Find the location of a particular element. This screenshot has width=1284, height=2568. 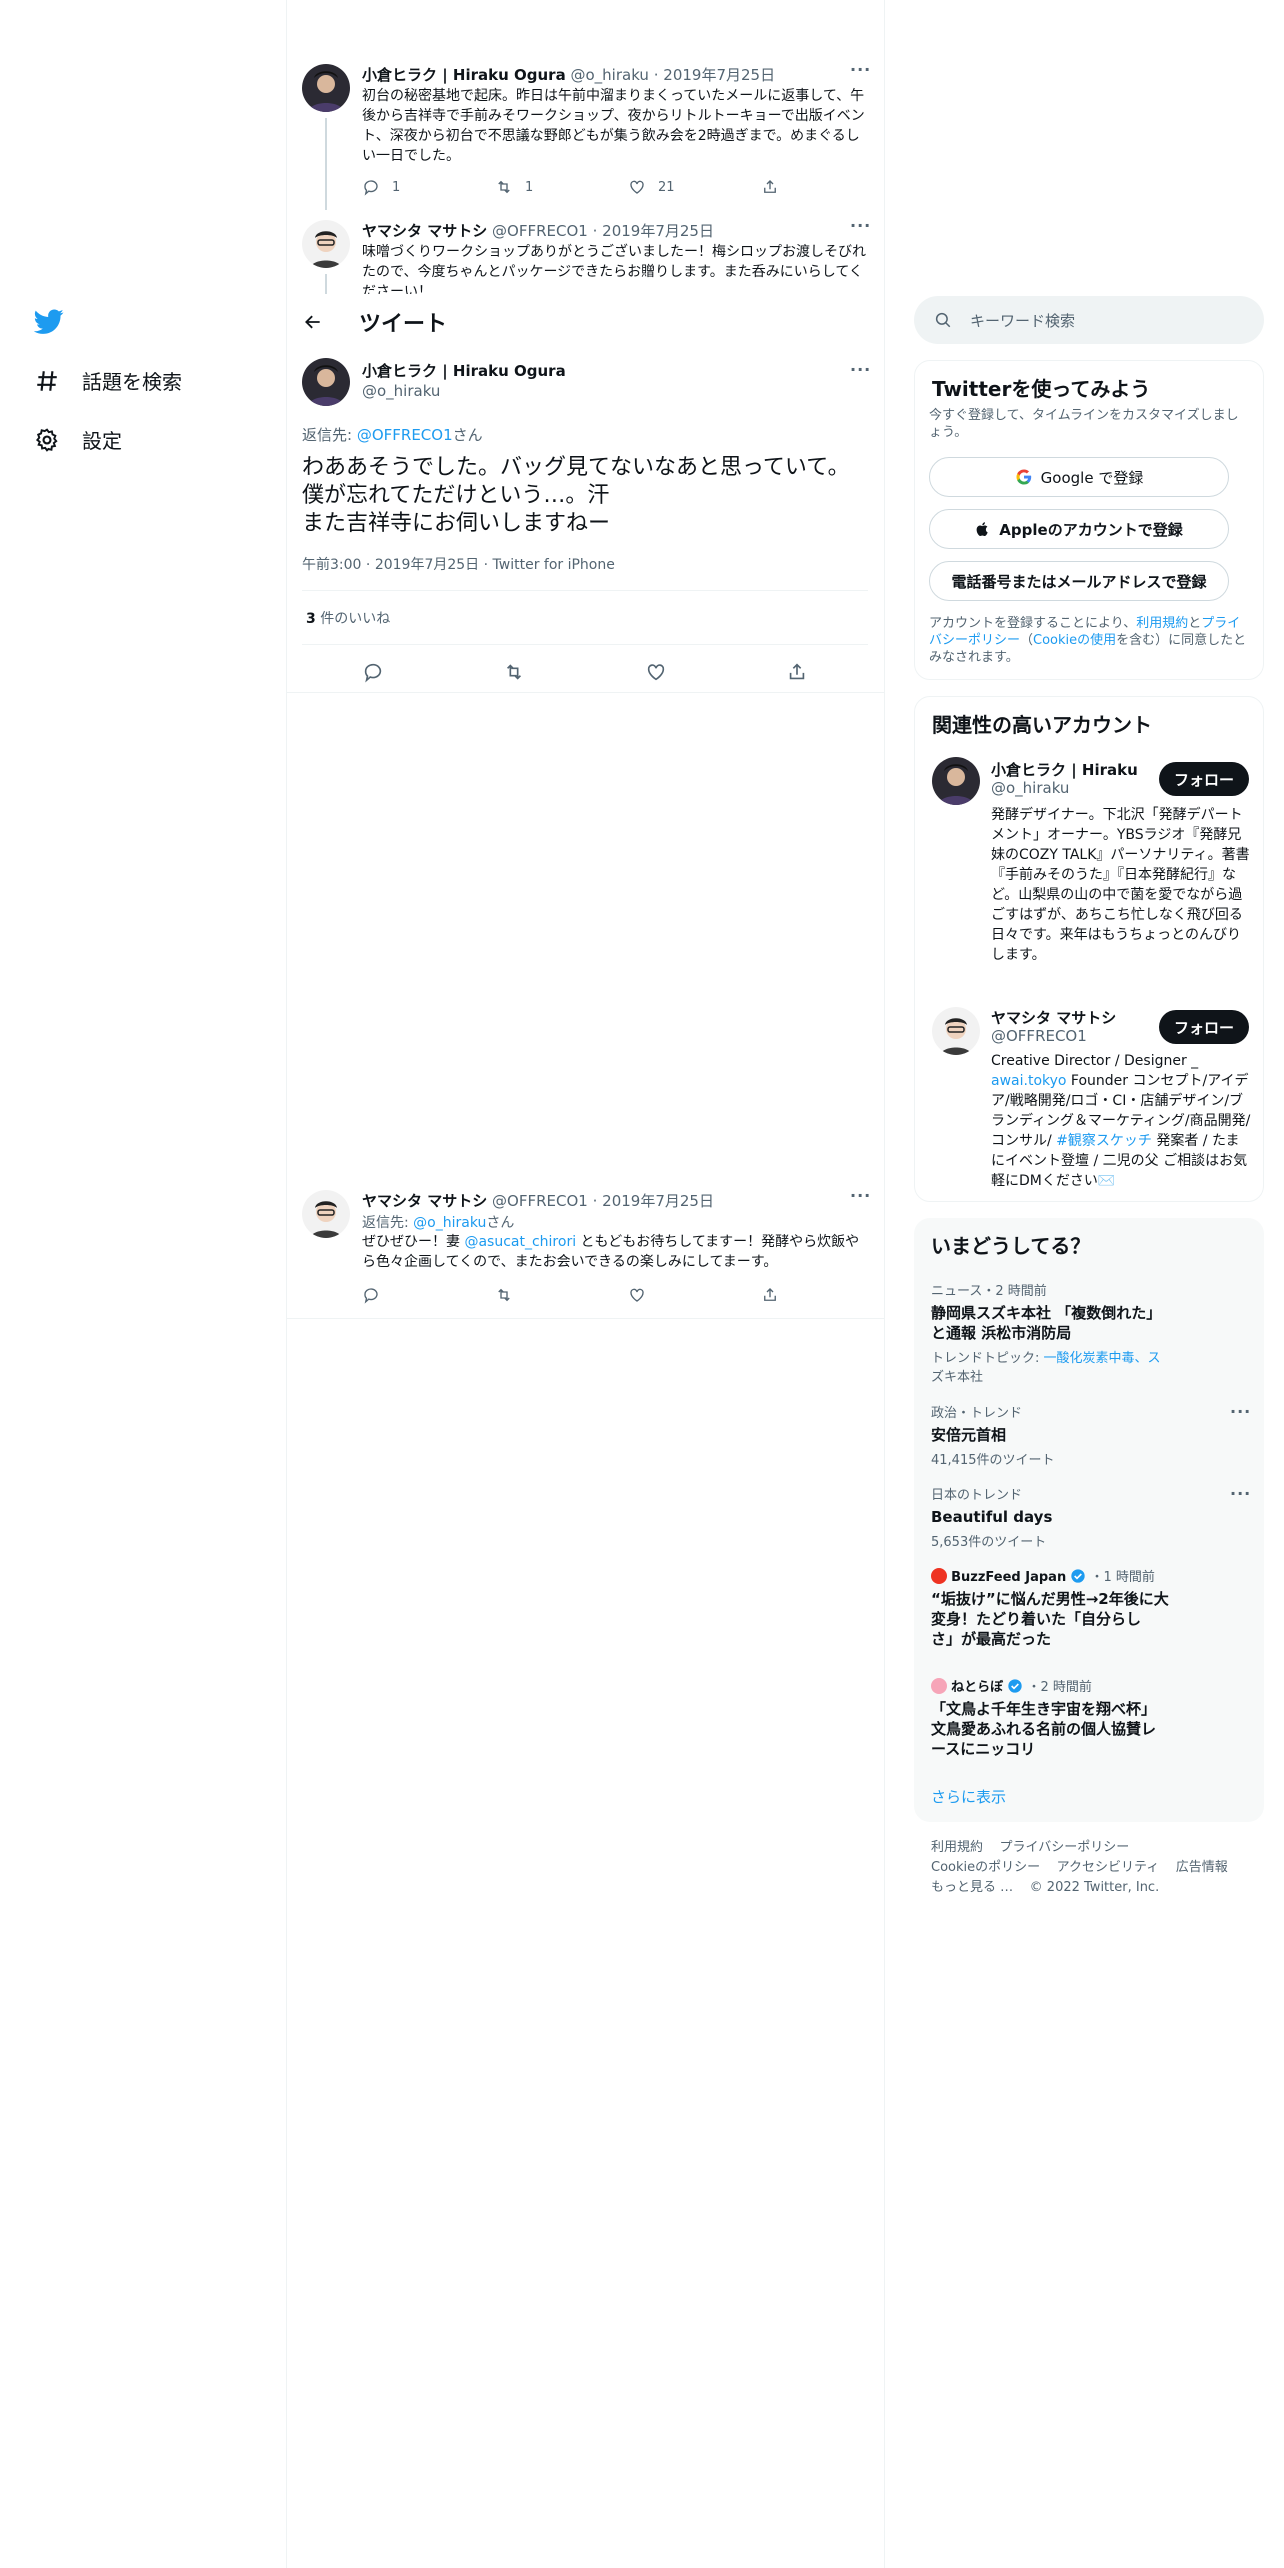

footer-ads: 広告情報 is located at coordinates (1202, 1867).